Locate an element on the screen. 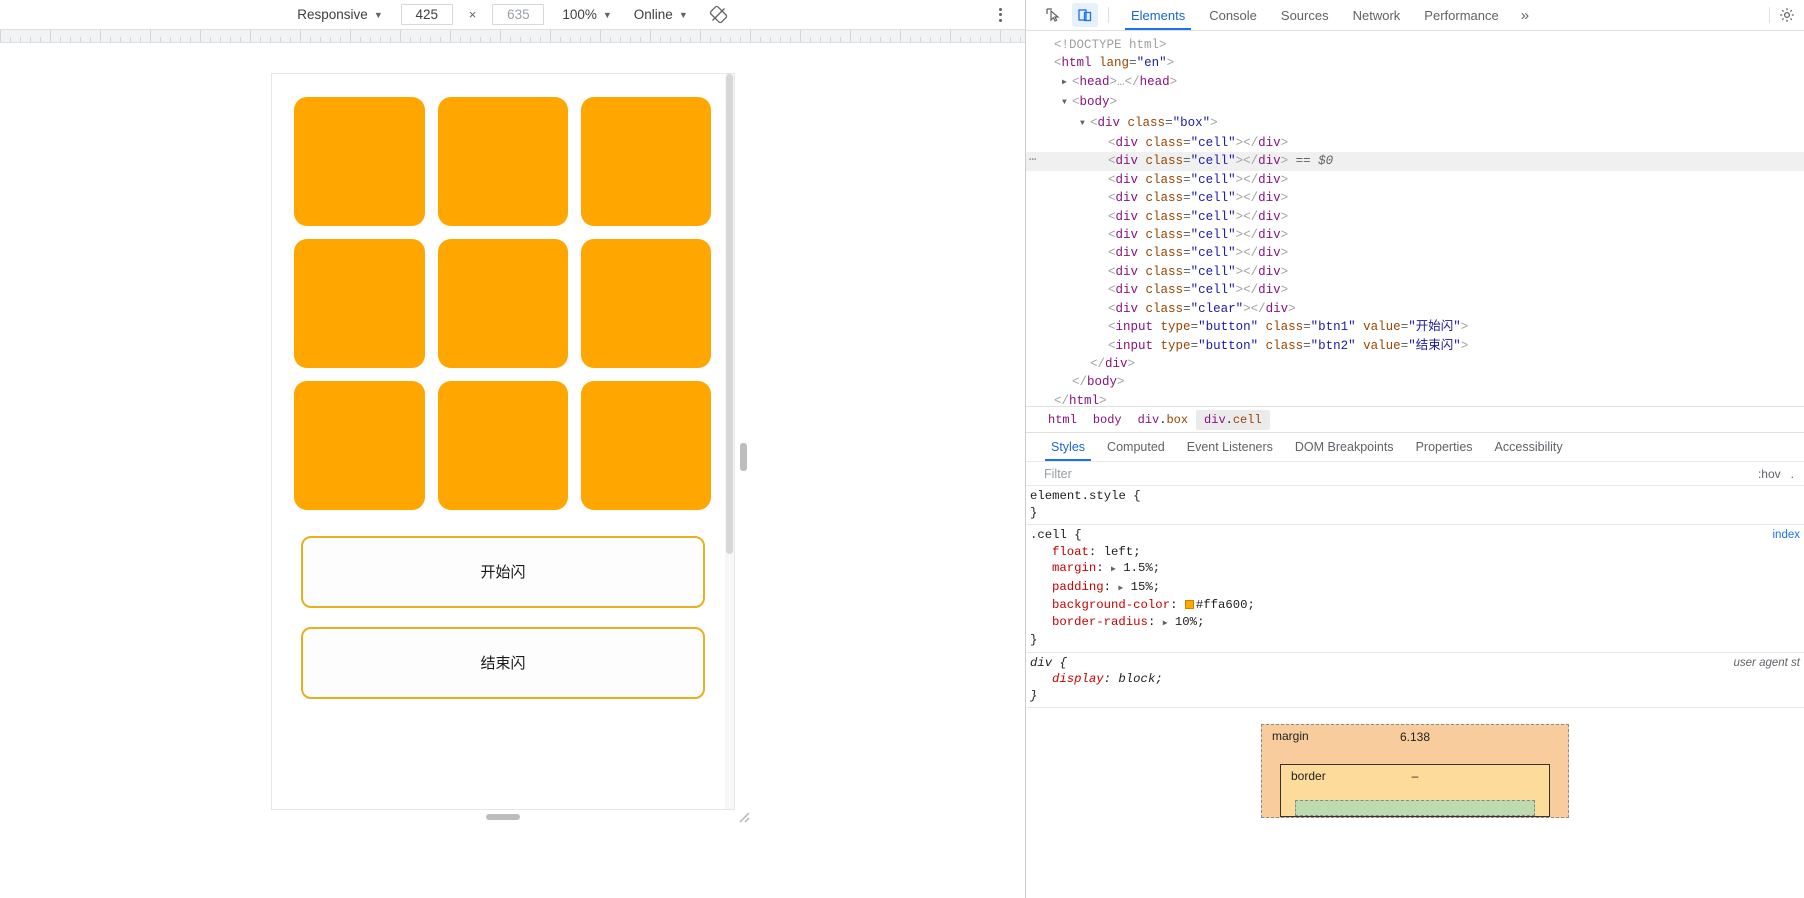 The width and height of the screenshot is (1804, 898). styles-tab-accessibility: Accessibility is located at coordinates (1529, 447).